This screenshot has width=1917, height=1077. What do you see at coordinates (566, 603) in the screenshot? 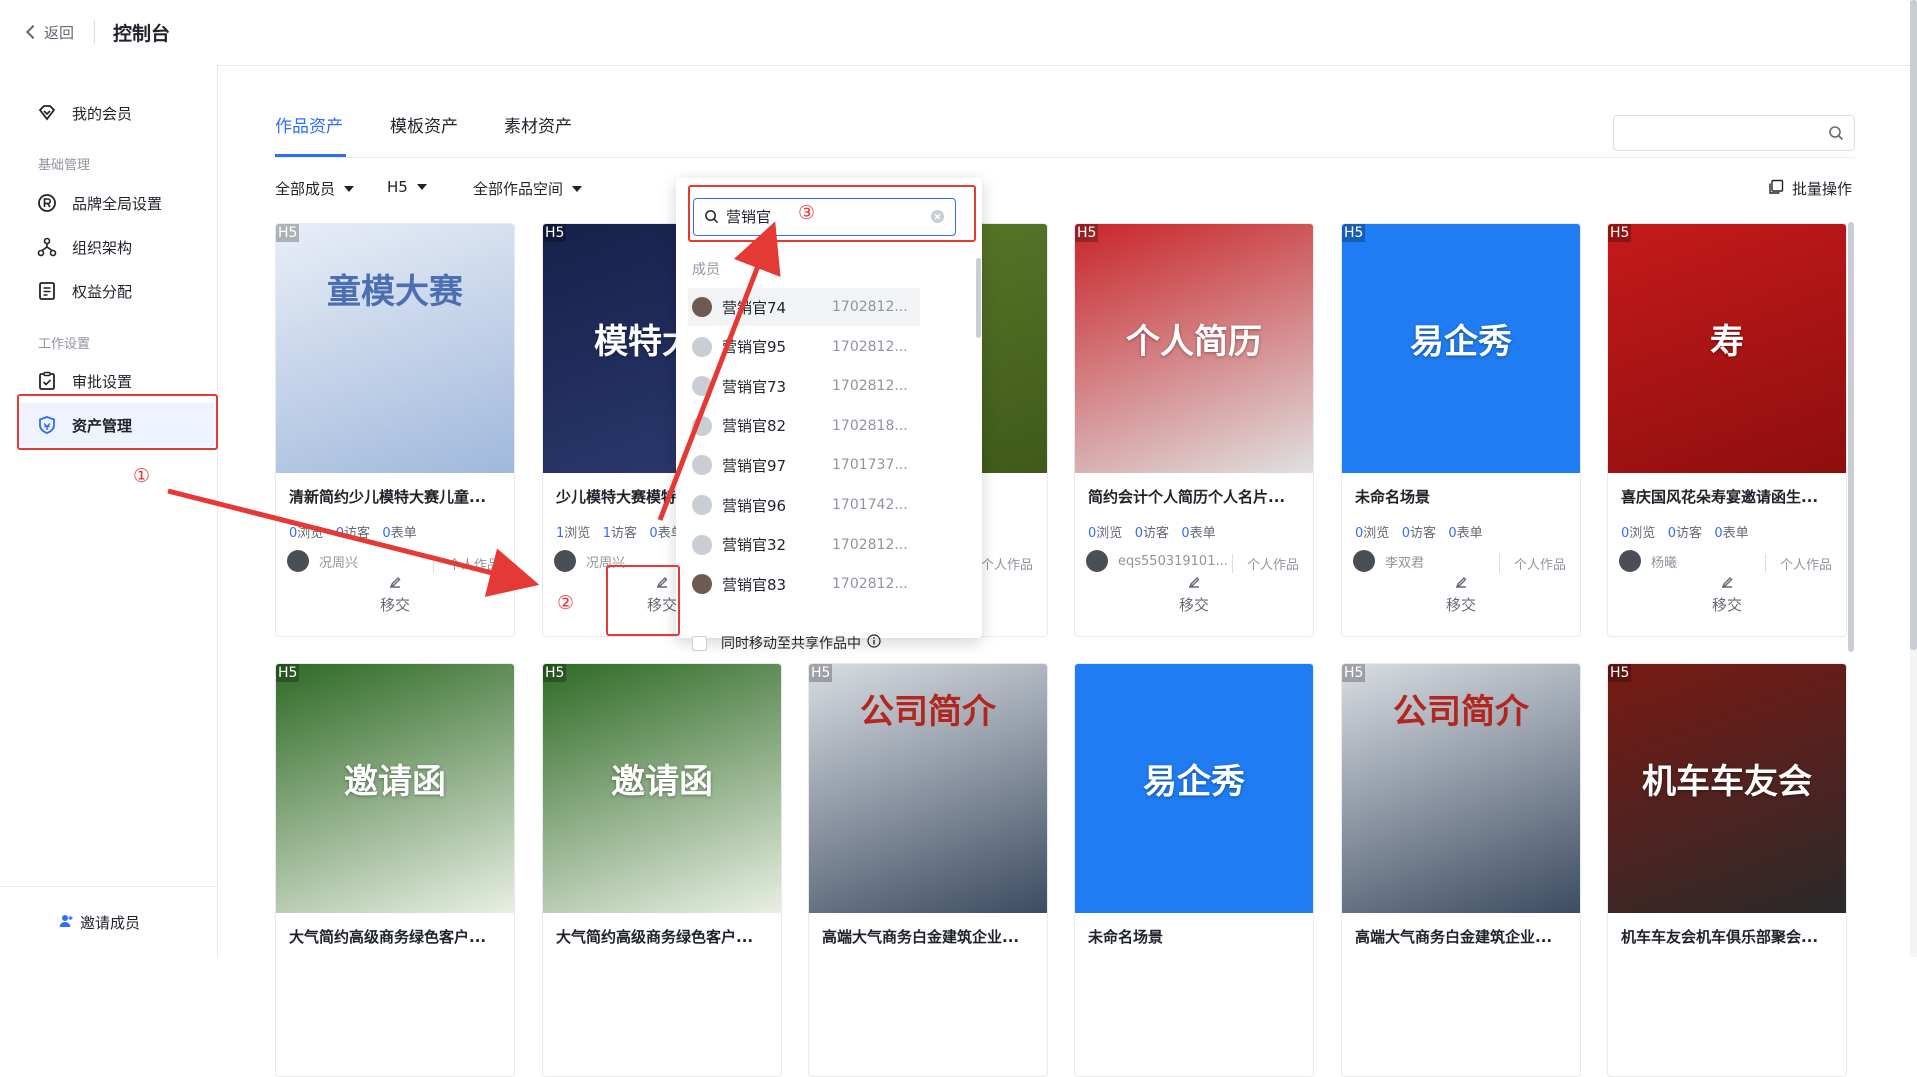
I see `annotation-number-2: ②` at bounding box center [566, 603].